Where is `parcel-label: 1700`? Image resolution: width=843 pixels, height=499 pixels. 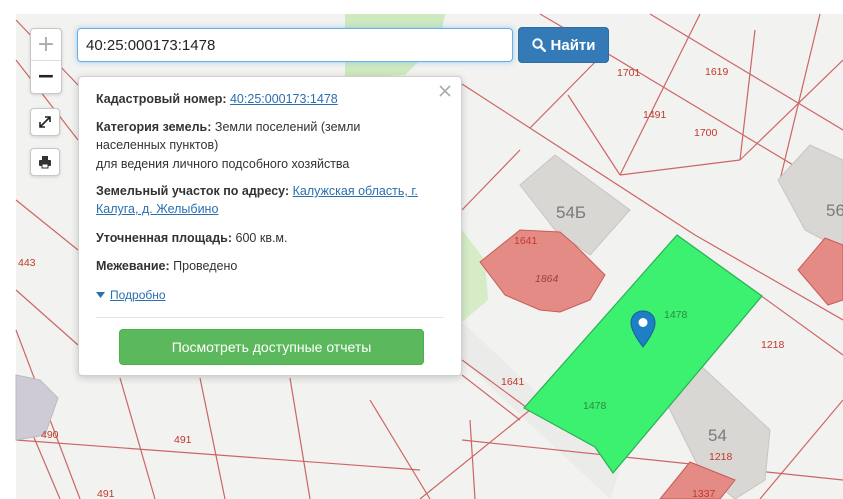 parcel-label: 1700 is located at coordinates (706, 133).